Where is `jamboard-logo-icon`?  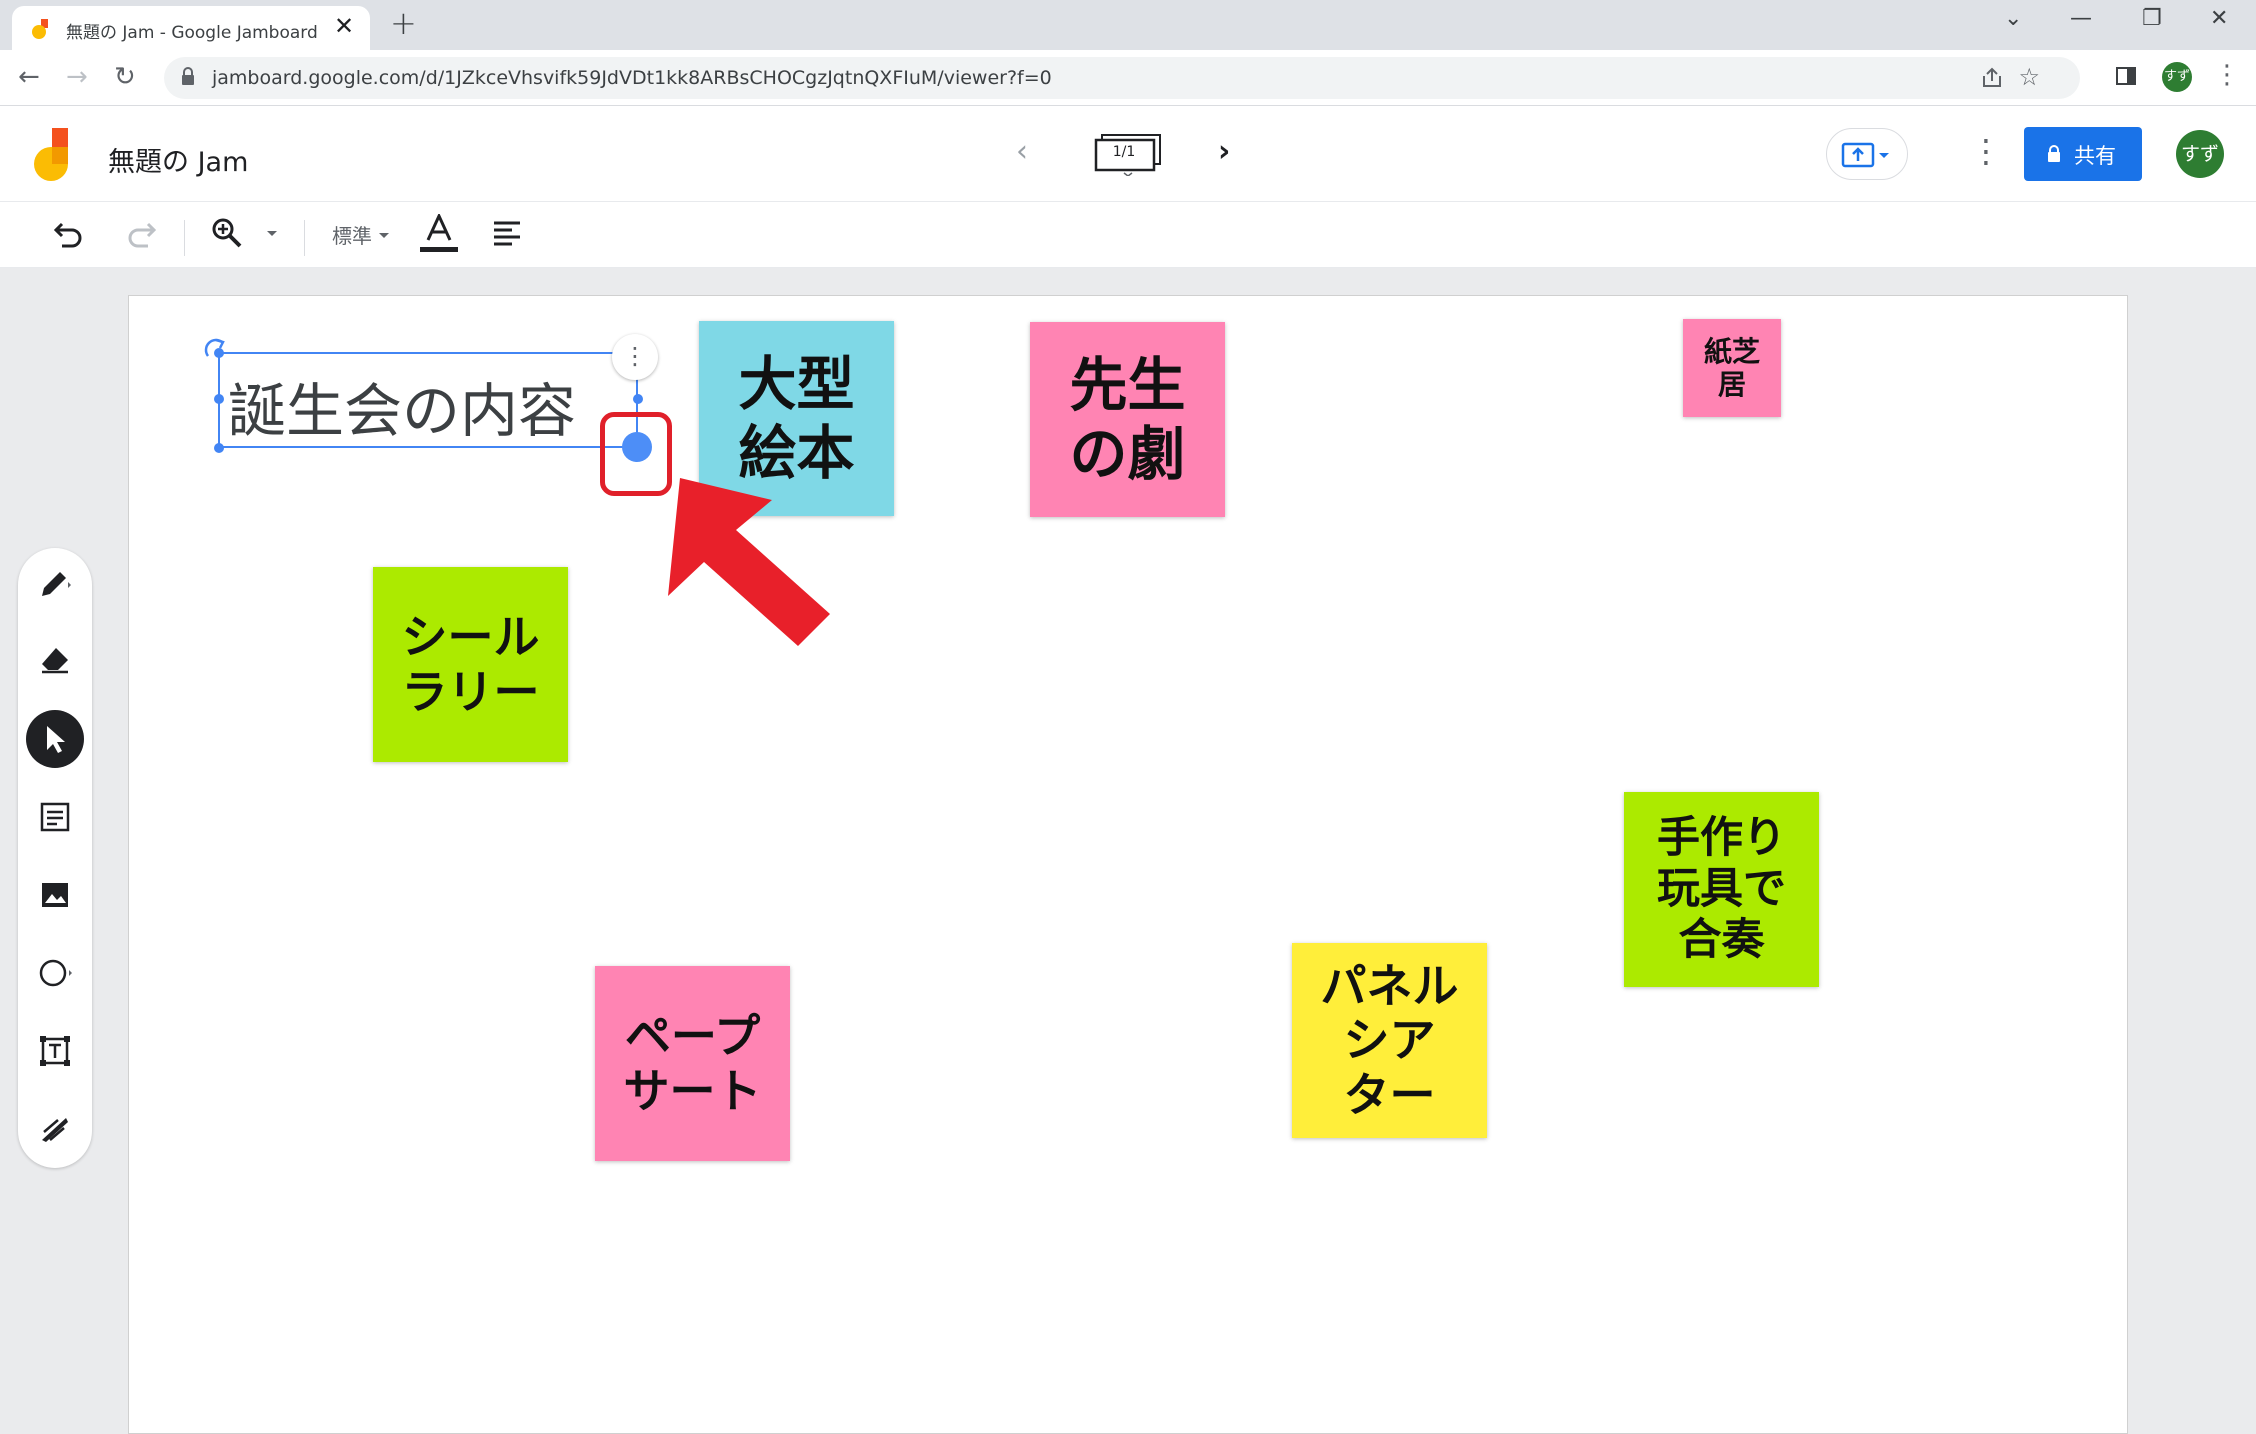 jamboard-logo-icon is located at coordinates (54, 155).